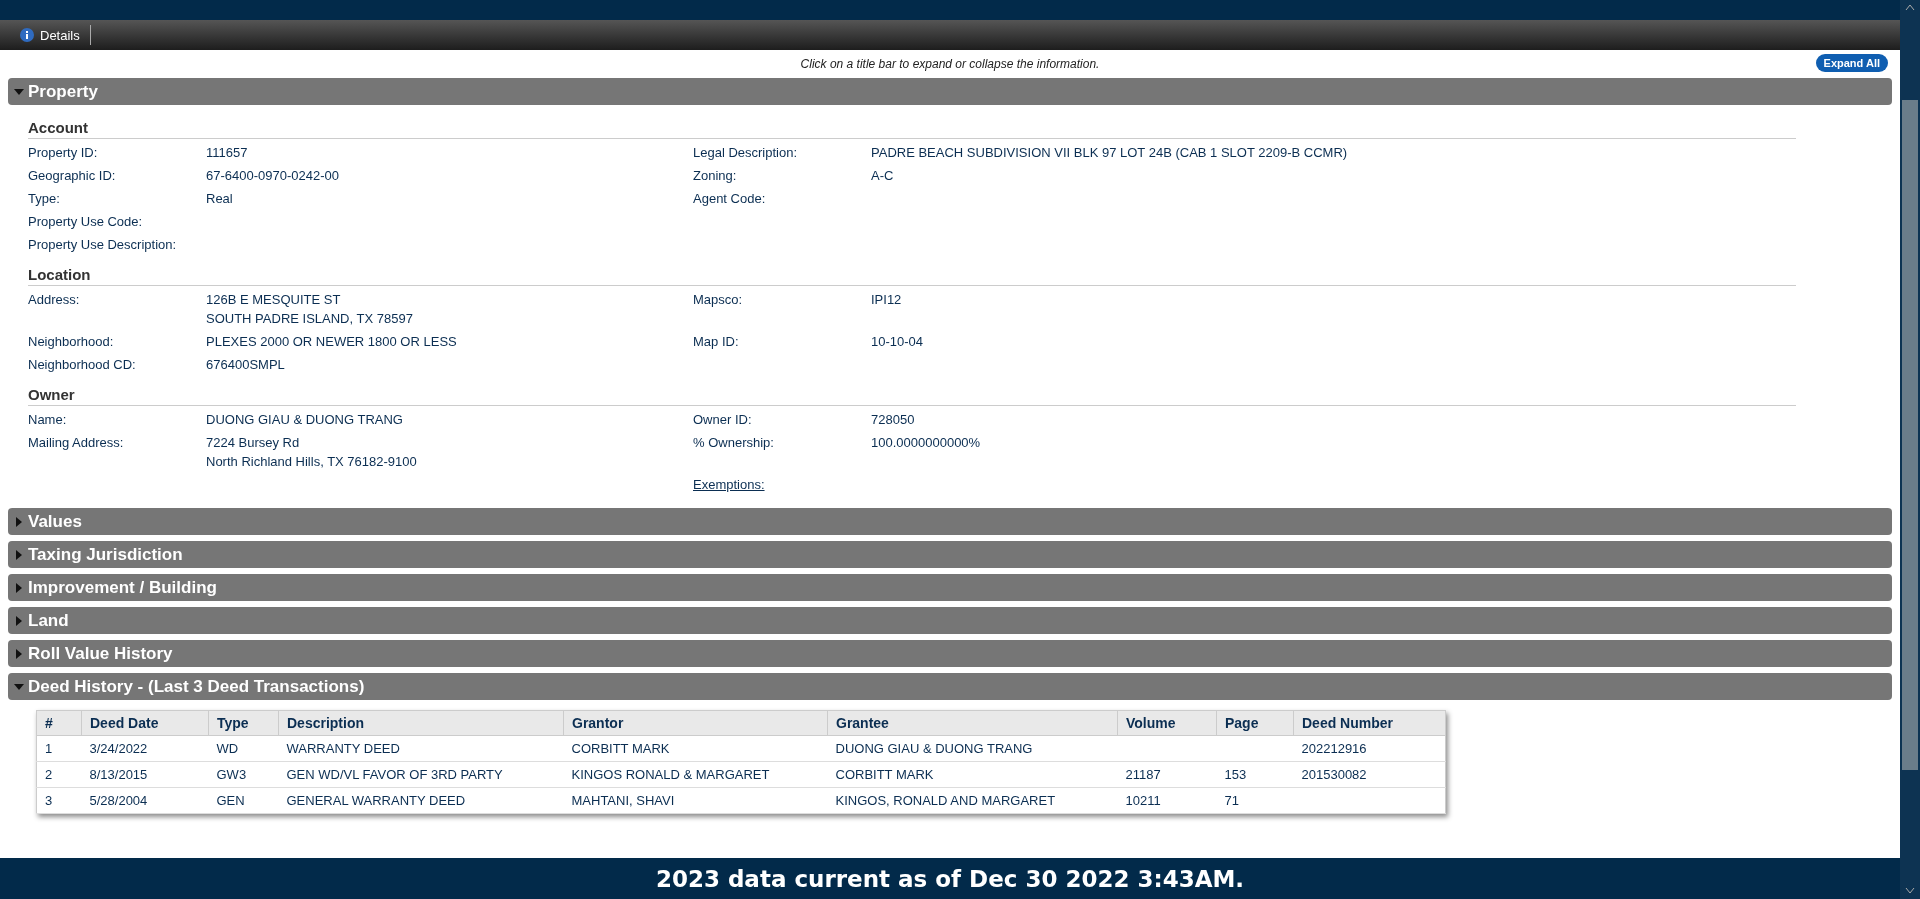  Describe the element at coordinates (893, 420) in the screenshot. I see `field-value: 728050` at that location.